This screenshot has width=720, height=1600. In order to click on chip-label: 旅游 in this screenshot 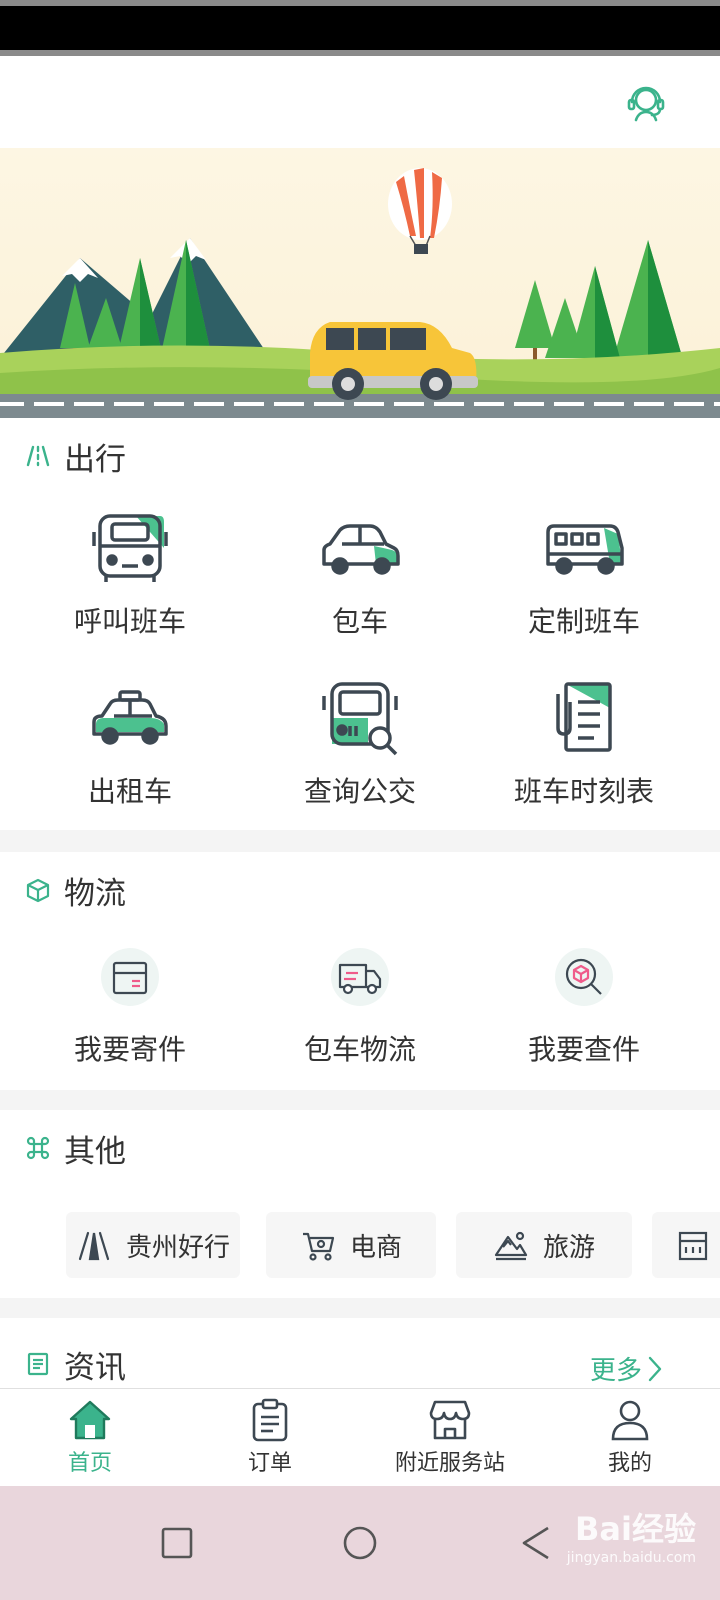, I will do `click(568, 1247)`.